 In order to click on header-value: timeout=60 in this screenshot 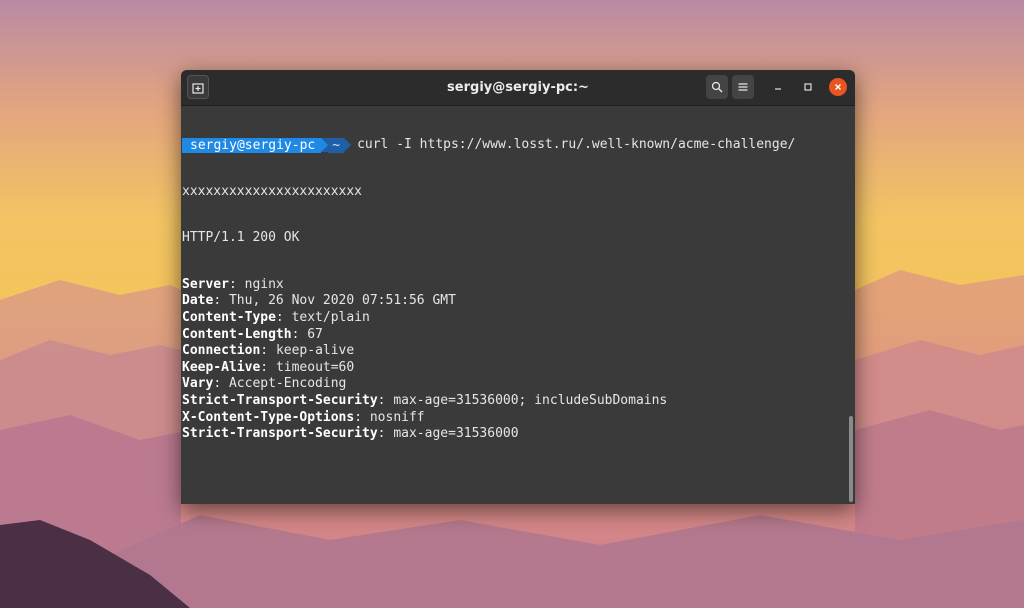, I will do `click(315, 367)`.